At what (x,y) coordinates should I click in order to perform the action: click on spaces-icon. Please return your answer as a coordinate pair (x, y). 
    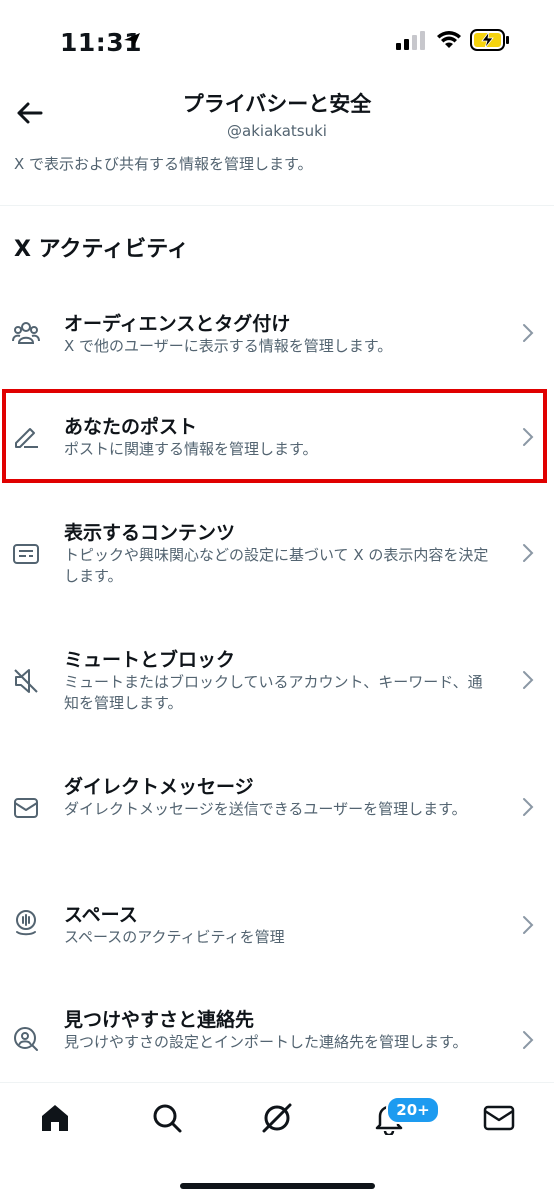
    Looking at the image, I should click on (26, 923).